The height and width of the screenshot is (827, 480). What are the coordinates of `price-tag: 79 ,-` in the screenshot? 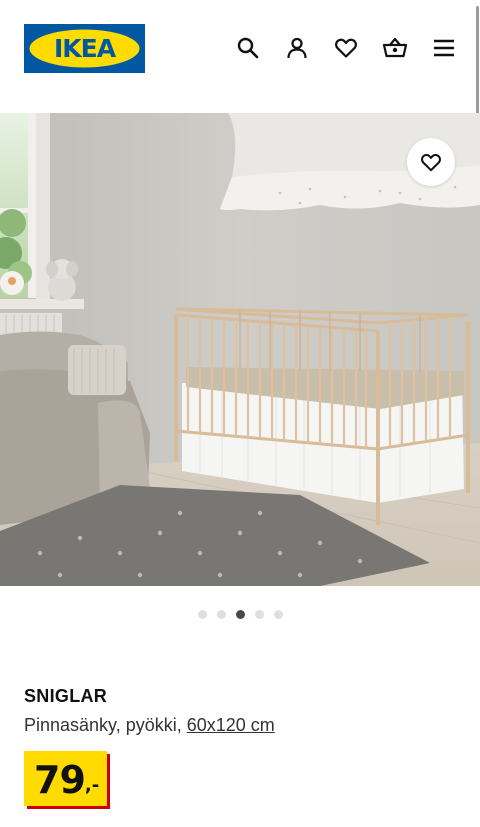 It's located at (66, 778).